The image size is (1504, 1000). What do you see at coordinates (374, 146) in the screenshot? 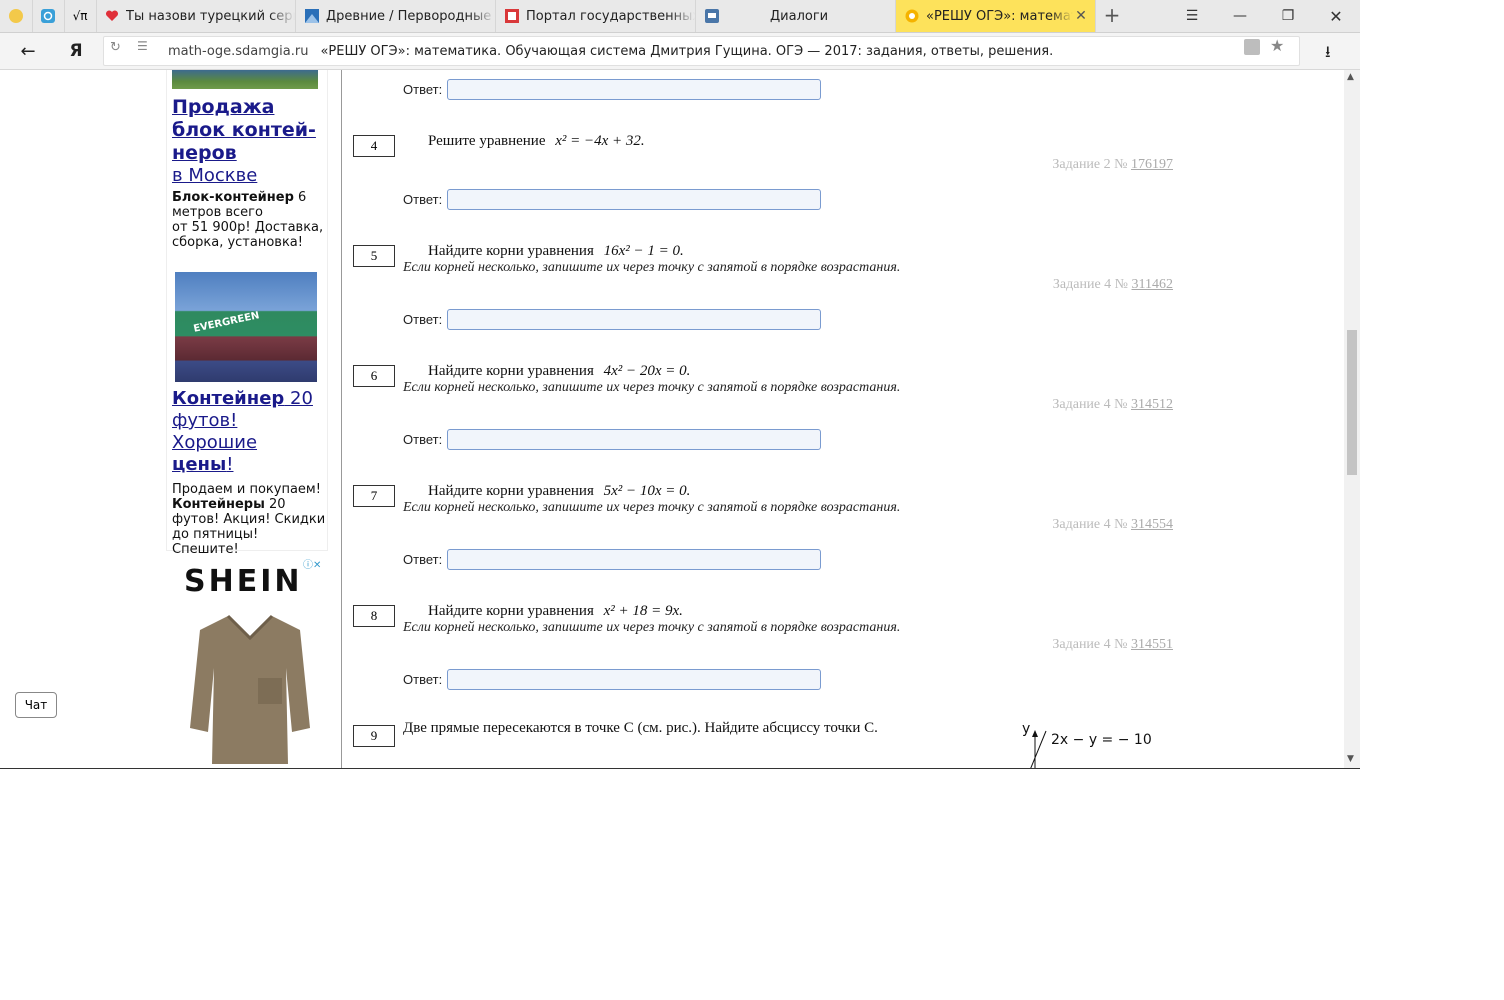
I see `question-number: 4` at bounding box center [374, 146].